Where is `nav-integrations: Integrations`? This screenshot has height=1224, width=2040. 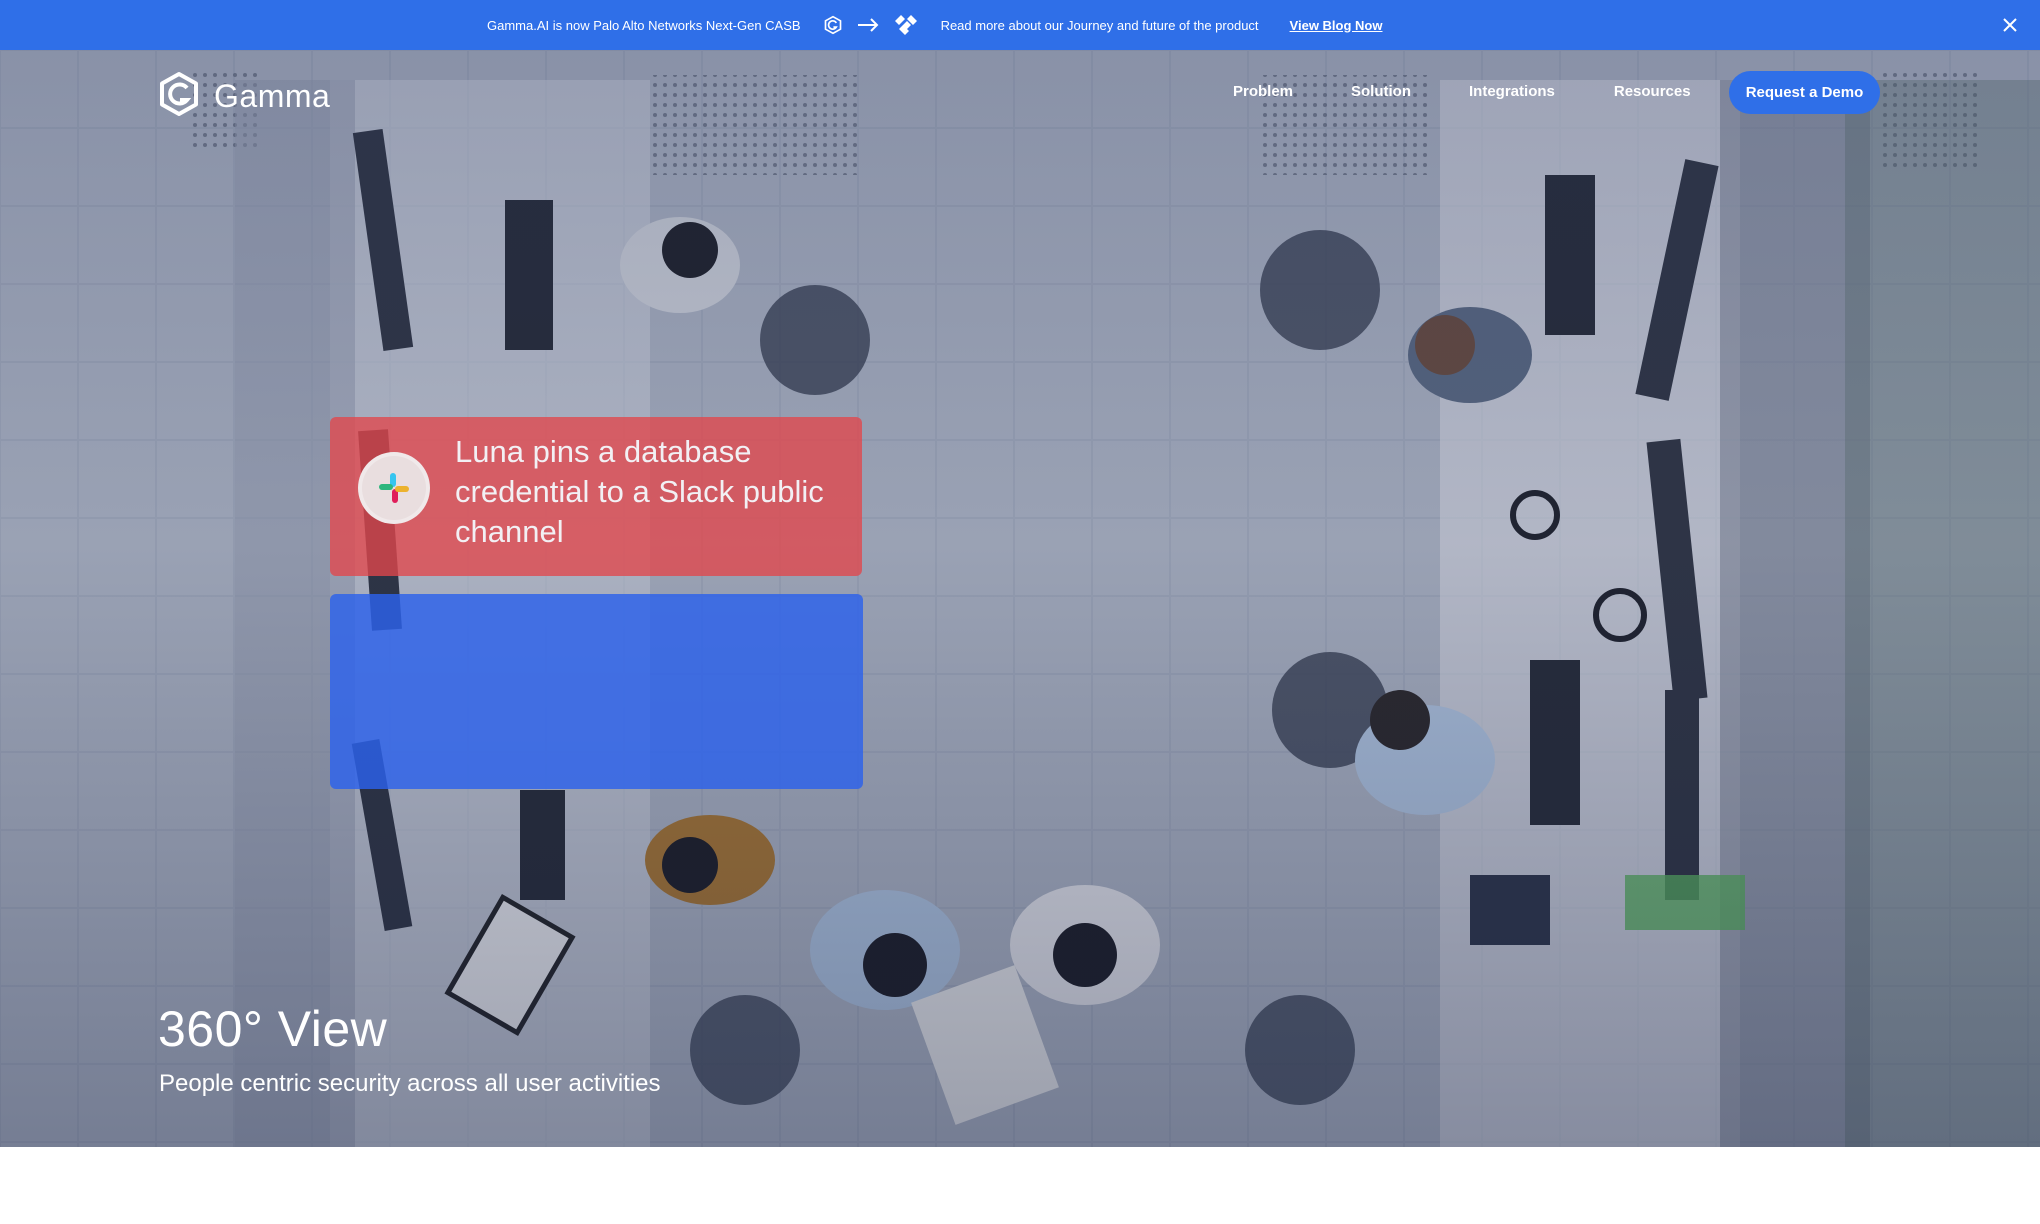 nav-integrations: Integrations is located at coordinates (1512, 91).